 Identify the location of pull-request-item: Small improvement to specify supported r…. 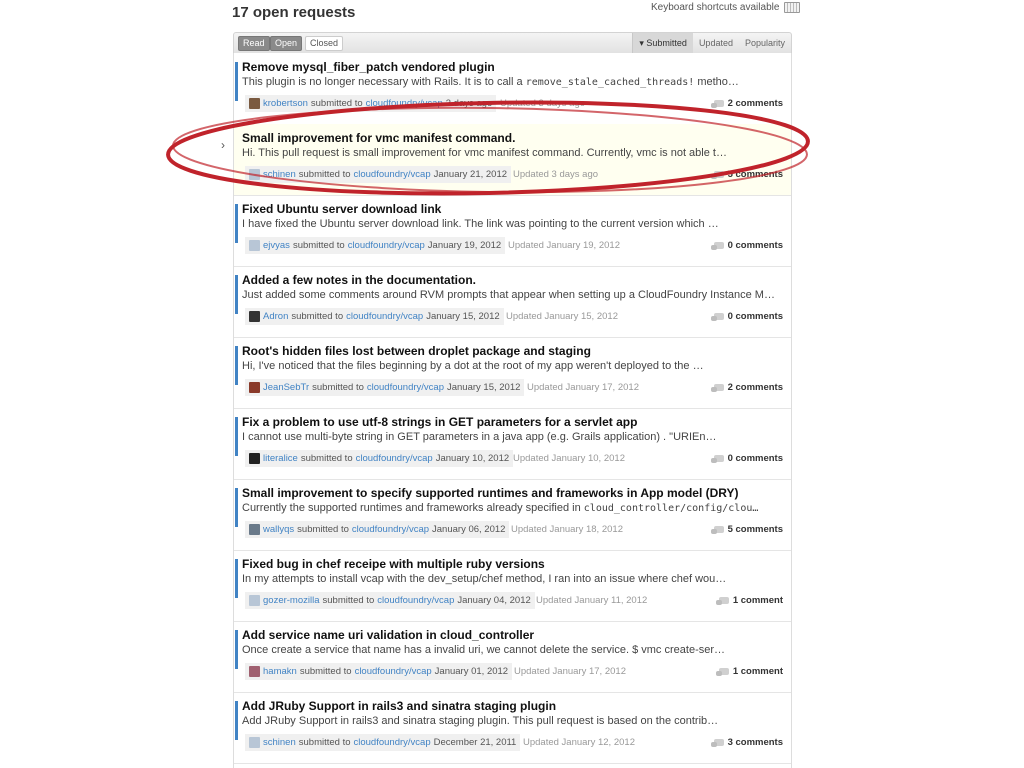
(512, 515).